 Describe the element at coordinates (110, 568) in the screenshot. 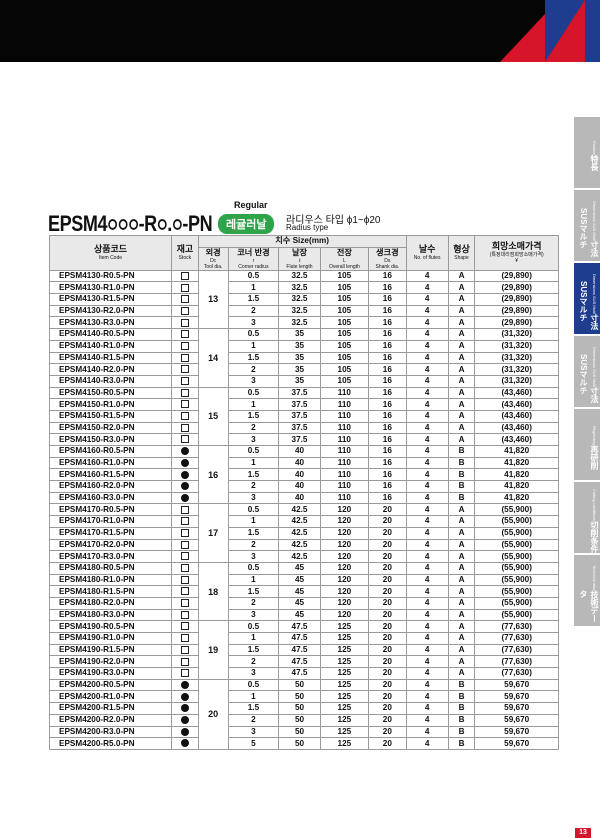

I see `item-code: EPSM4180-R0.5-PN` at that location.